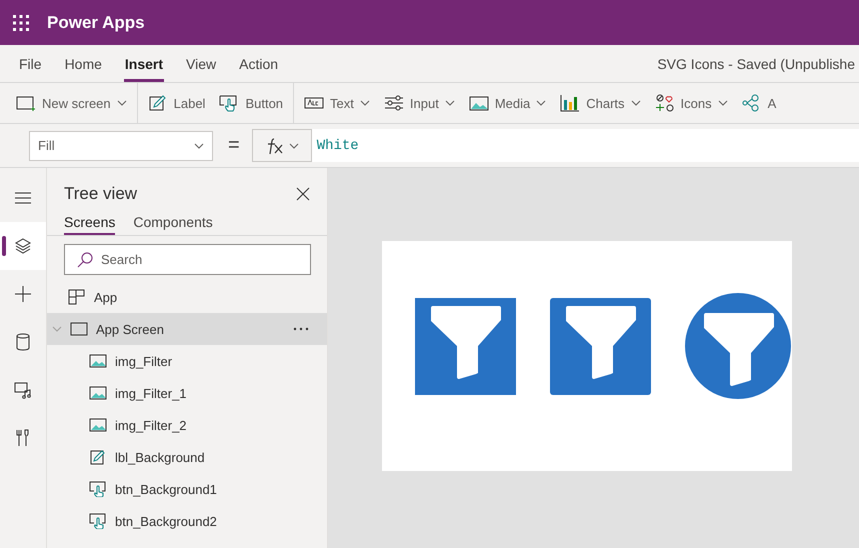 This screenshot has width=859, height=548. I want to click on rail-button, so click(23, 246).